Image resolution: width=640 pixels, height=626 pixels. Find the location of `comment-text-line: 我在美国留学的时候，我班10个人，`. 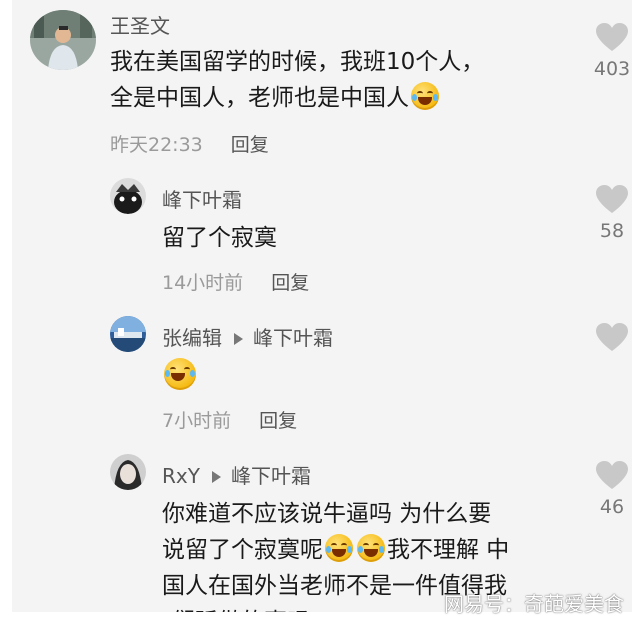

comment-text-line: 我在美国留学的时候，我班10个人， is located at coordinates (297, 62).